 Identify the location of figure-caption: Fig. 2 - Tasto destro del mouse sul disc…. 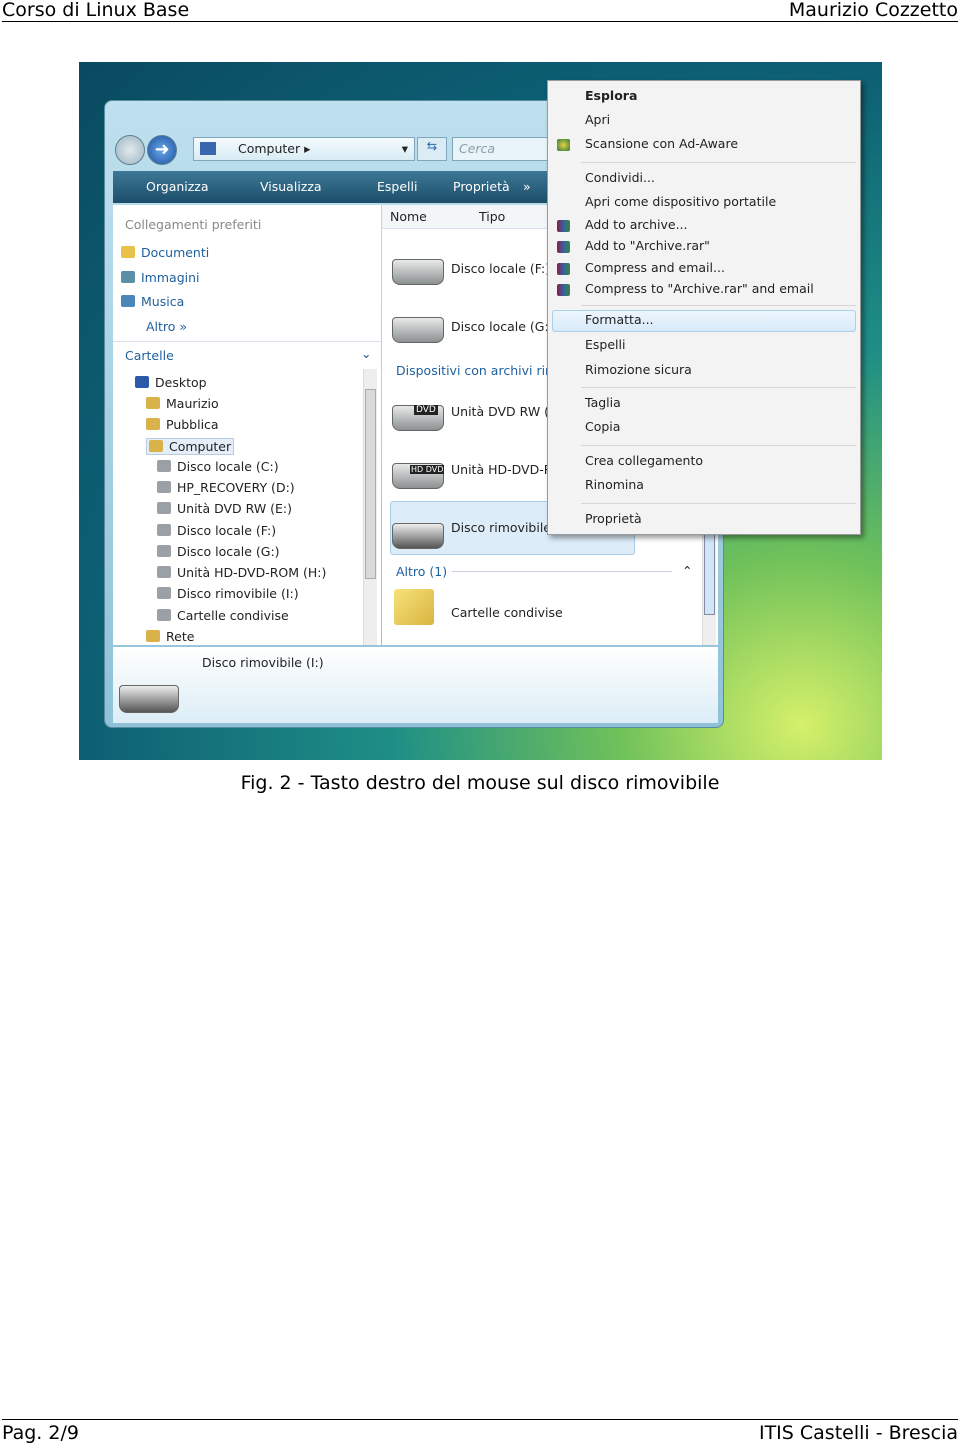
(480, 783).